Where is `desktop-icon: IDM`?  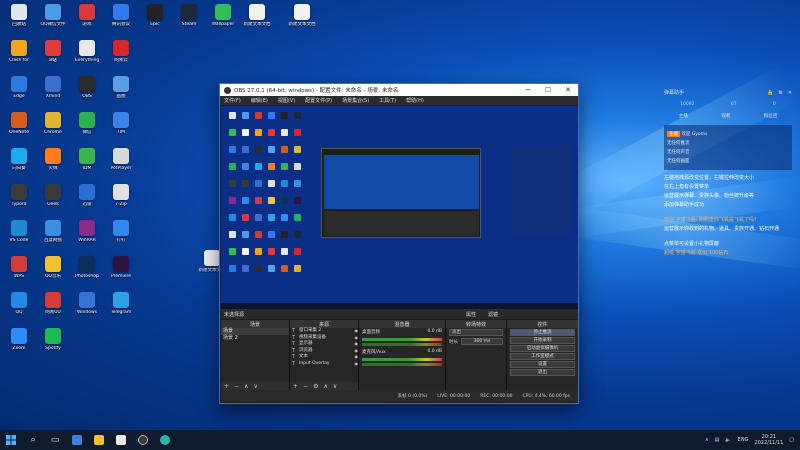 desktop-icon: IDM is located at coordinates (87, 164).